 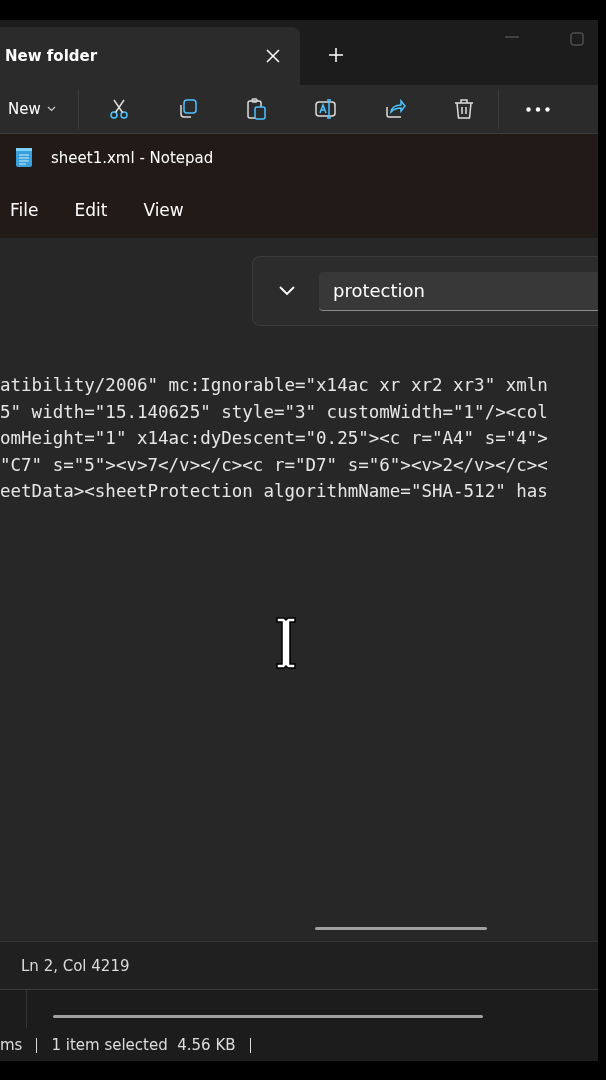 What do you see at coordinates (274, 412) in the screenshot?
I see `code-line: 5" width="15.140625" style="3" customWidth="1"/><col` at bounding box center [274, 412].